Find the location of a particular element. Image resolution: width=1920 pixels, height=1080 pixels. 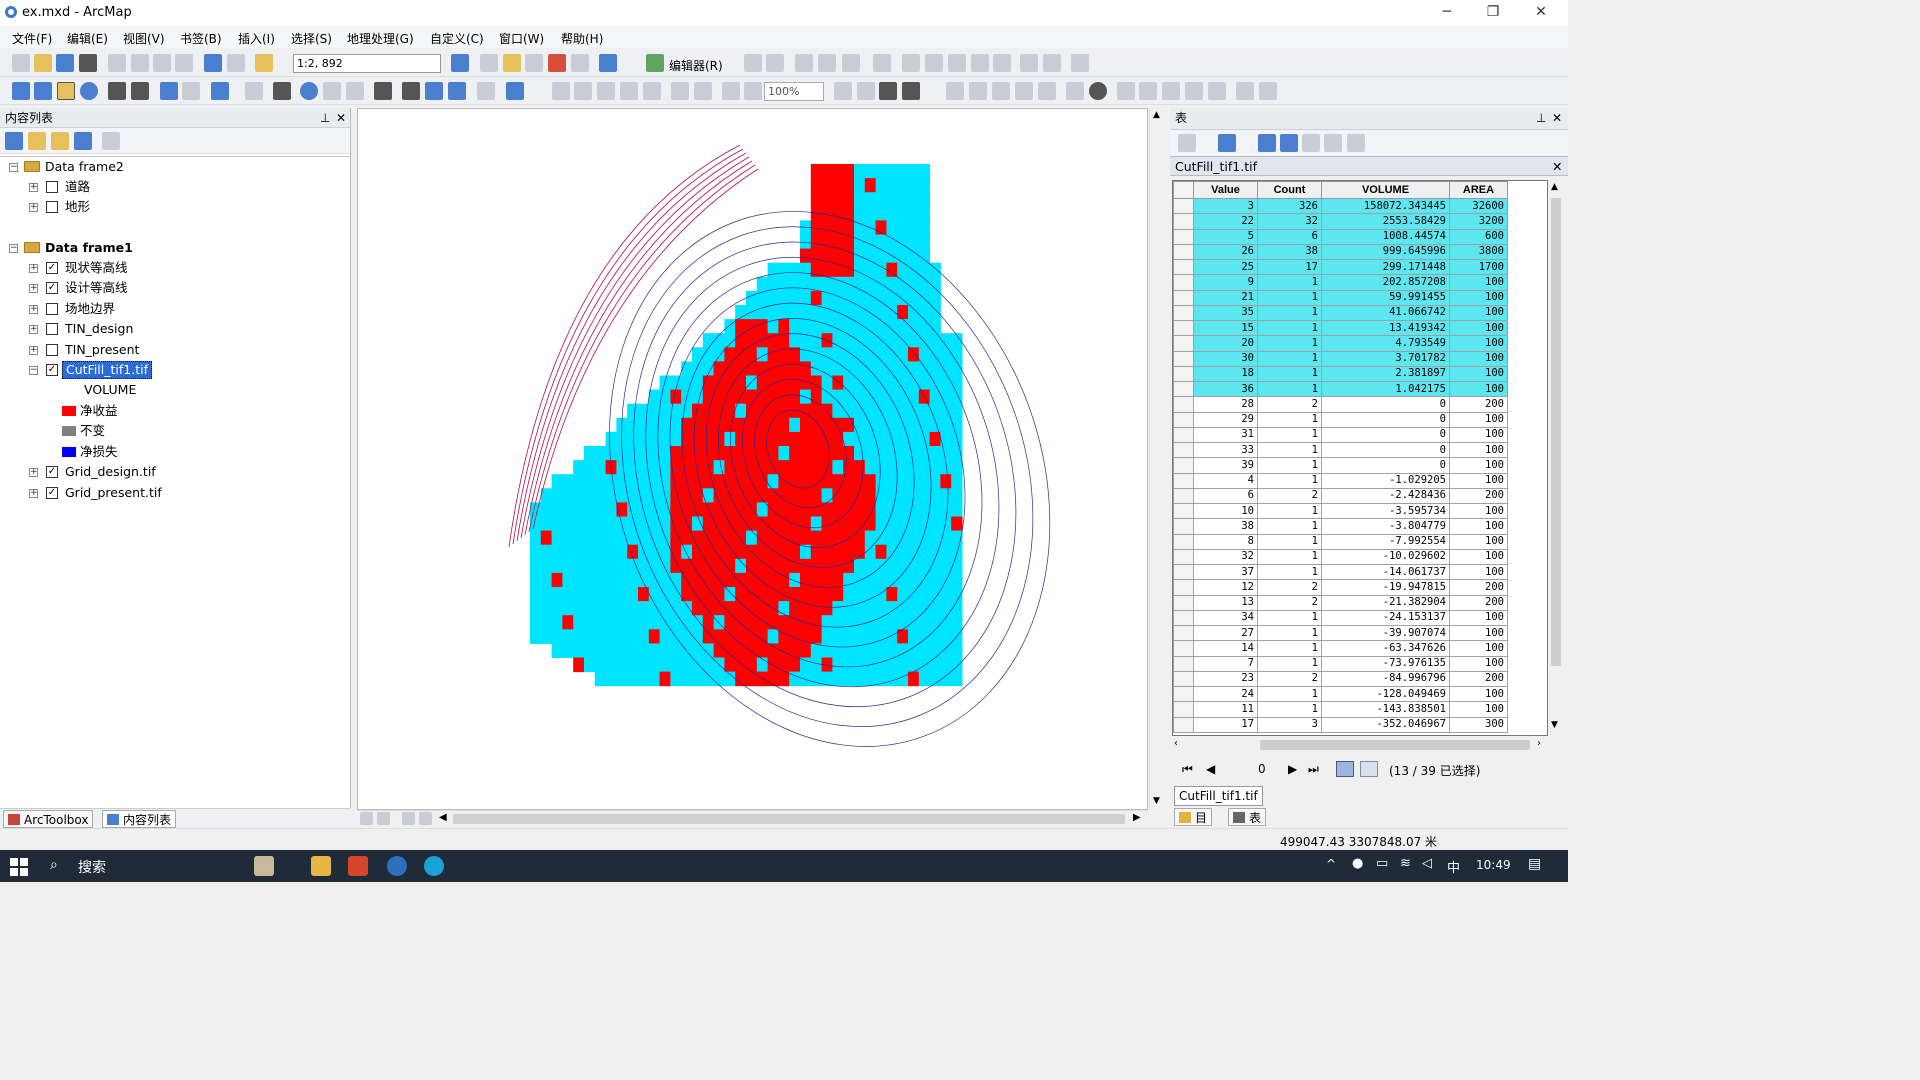

layout-pan-icon is located at coordinates (606, 91).